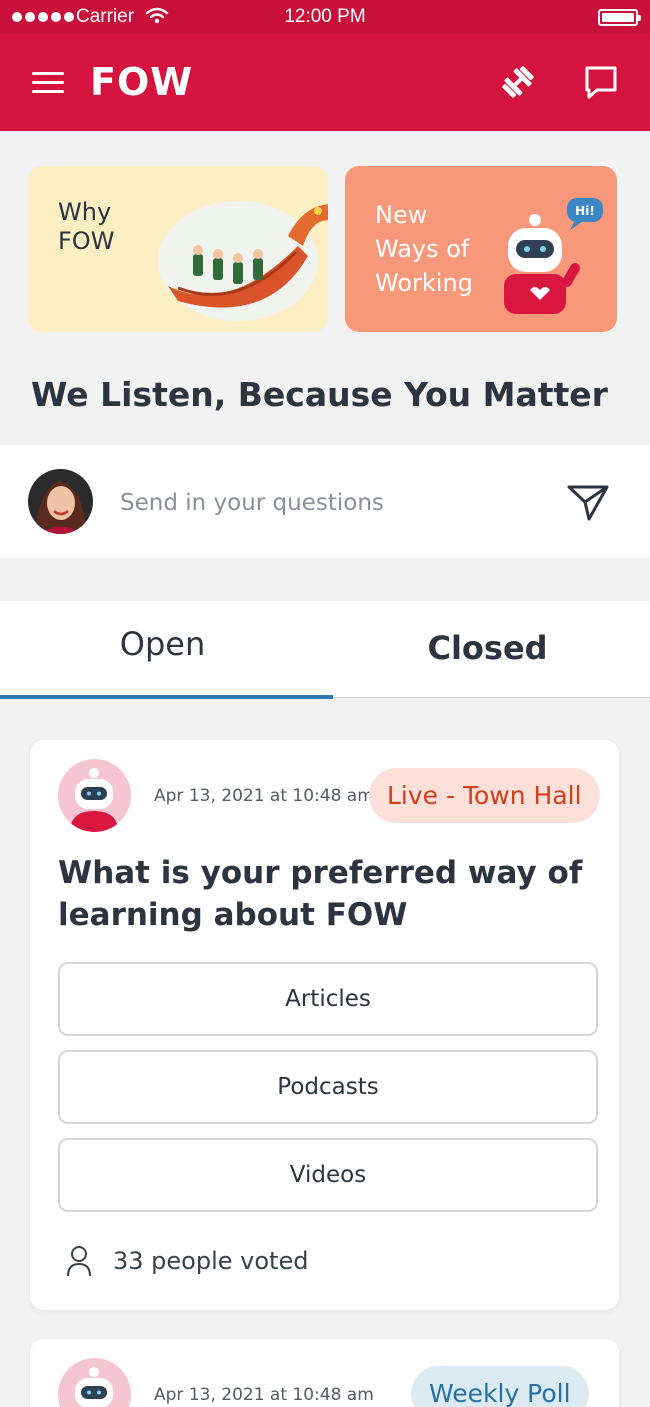  What do you see at coordinates (619, 17) in the screenshot?
I see `battery-icon` at bounding box center [619, 17].